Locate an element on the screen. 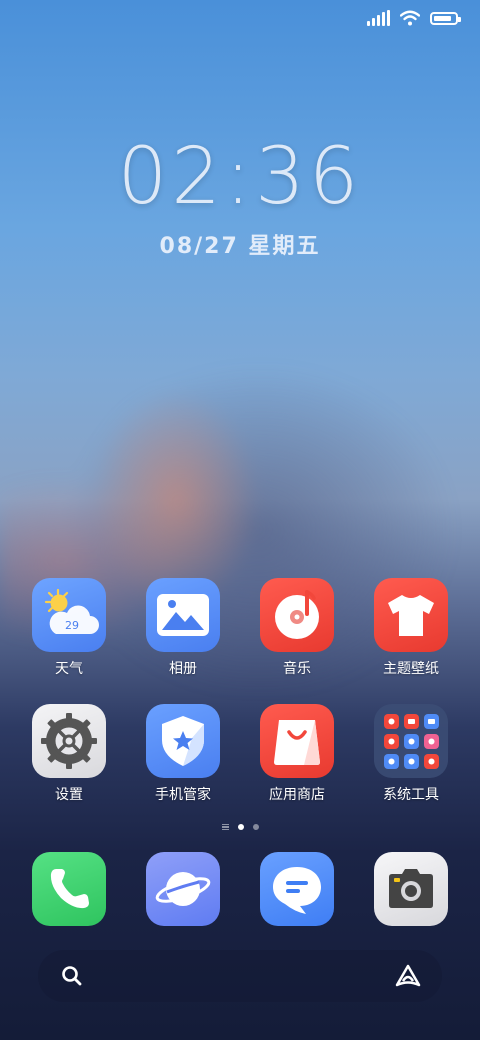  page-dot-active is located at coordinates (240, 827).